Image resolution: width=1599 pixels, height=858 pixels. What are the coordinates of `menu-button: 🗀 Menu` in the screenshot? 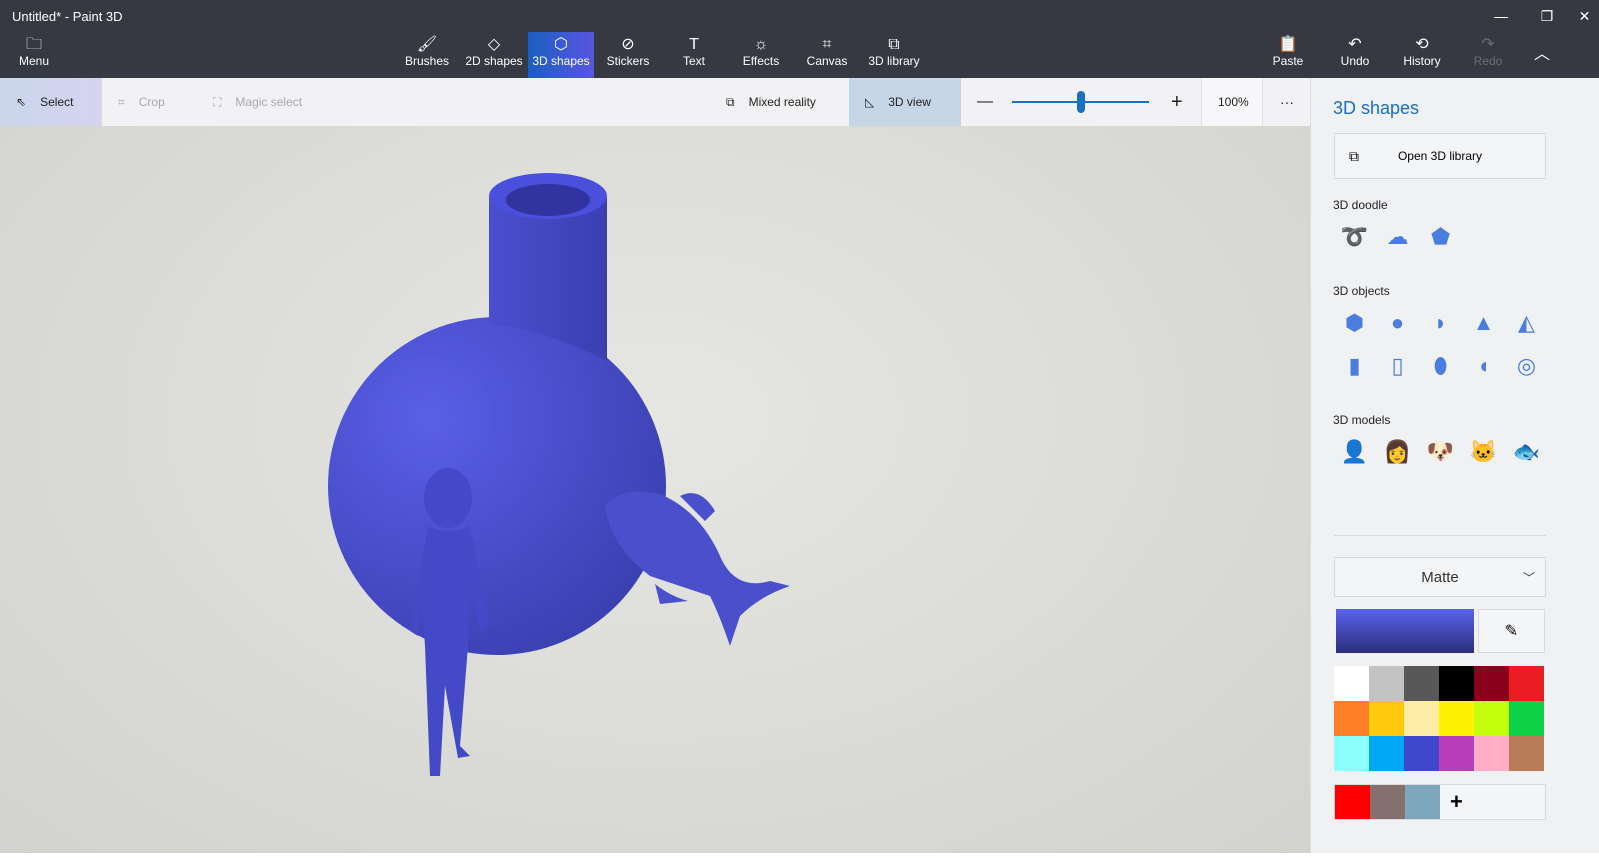 It's located at (34, 55).